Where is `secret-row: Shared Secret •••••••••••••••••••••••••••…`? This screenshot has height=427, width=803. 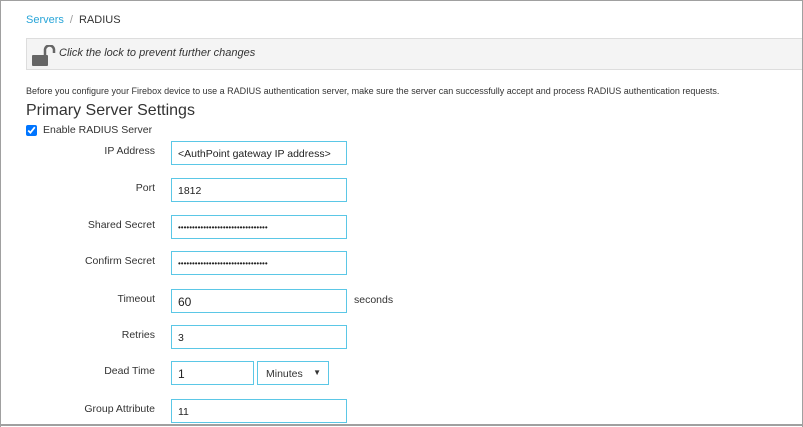 secret-row: Shared Secret •••••••••••••••••••••••••••… is located at coordinates (251, 227).